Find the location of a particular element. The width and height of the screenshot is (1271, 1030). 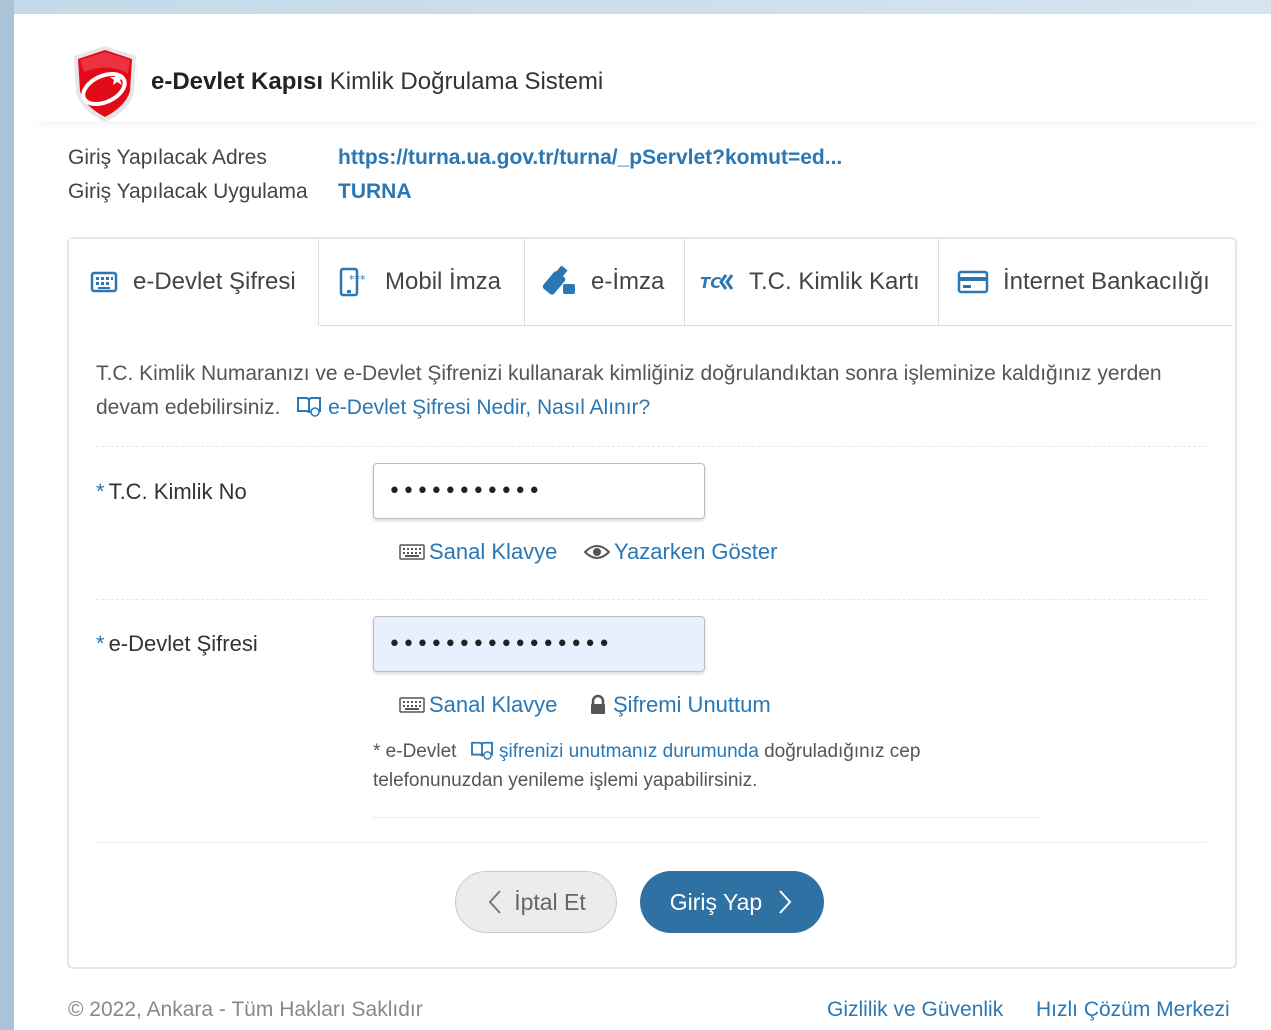

forgot-password-label: Şifremi Unuttum is located at coordinates (692, 704).